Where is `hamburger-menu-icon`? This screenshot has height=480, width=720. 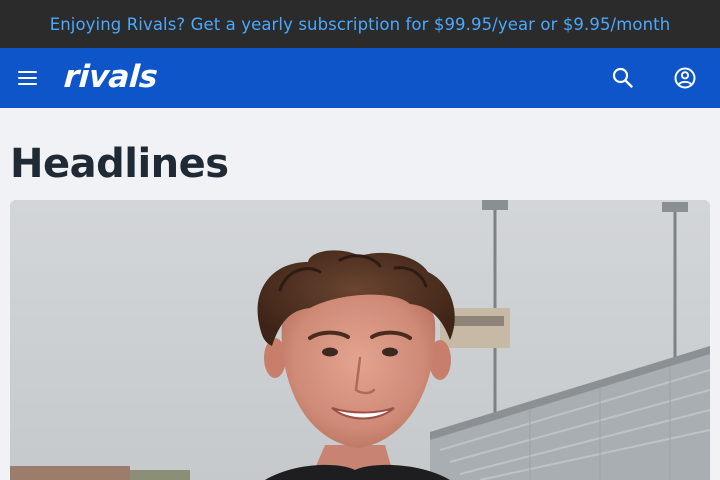
hamburger-menu-icon is located at coordinates (28, 78).